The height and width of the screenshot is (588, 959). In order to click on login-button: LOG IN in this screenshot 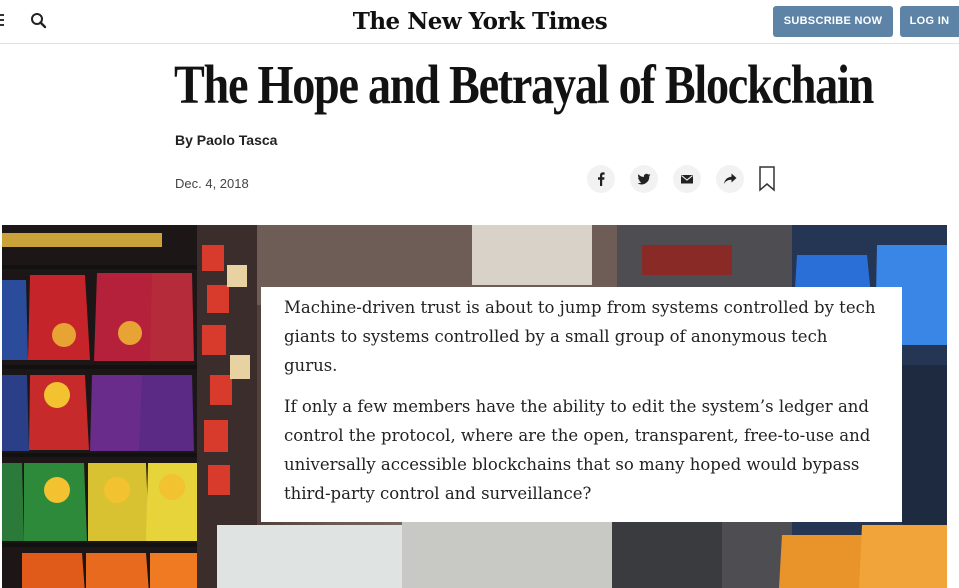, I will do `click(929, 21)`.